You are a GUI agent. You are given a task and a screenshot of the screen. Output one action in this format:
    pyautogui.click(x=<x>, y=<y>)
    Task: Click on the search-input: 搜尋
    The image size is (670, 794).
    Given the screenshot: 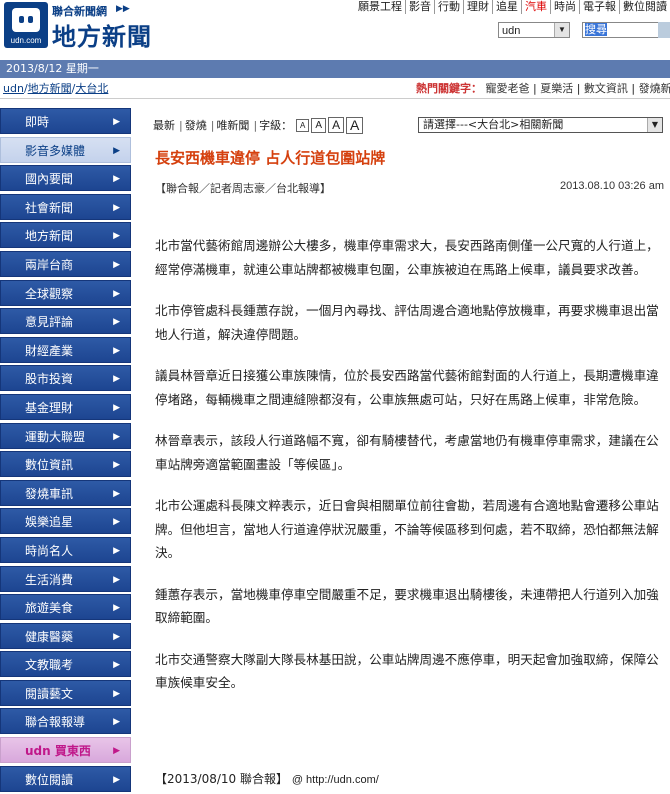 What is the action you would take?
    pyautogui.click(x=621, y=30)
    